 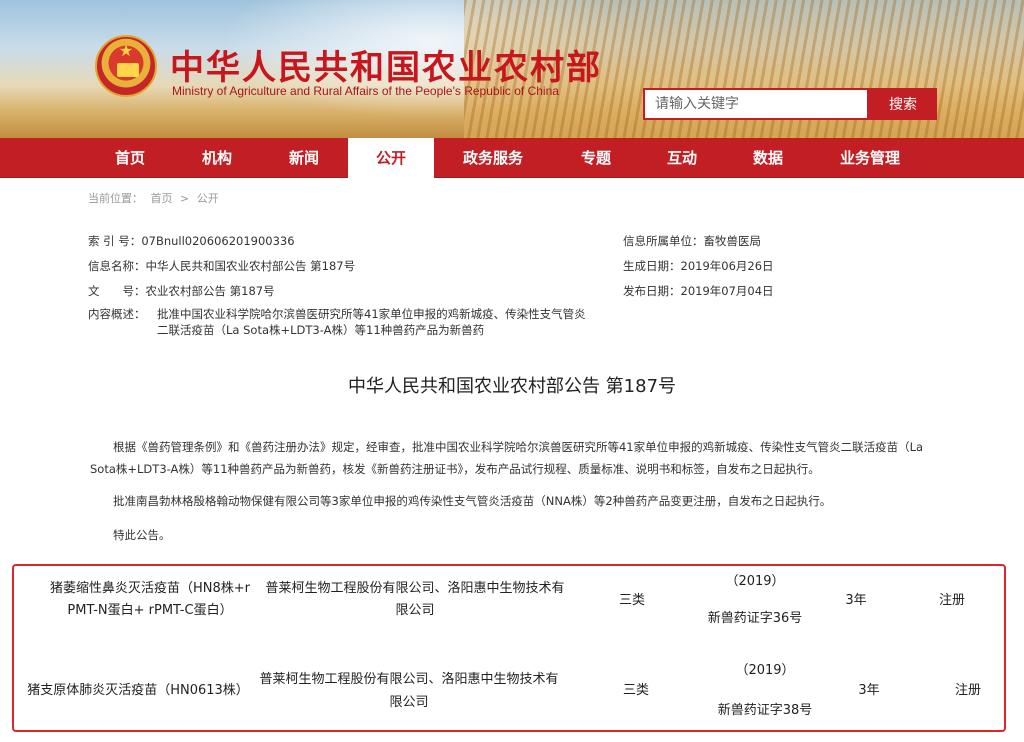 What do you see at coordinates (732, 241) in the screenshot?
I see `meta-unit-value: 畜牧兽医局` at bounding box center [732, 241].